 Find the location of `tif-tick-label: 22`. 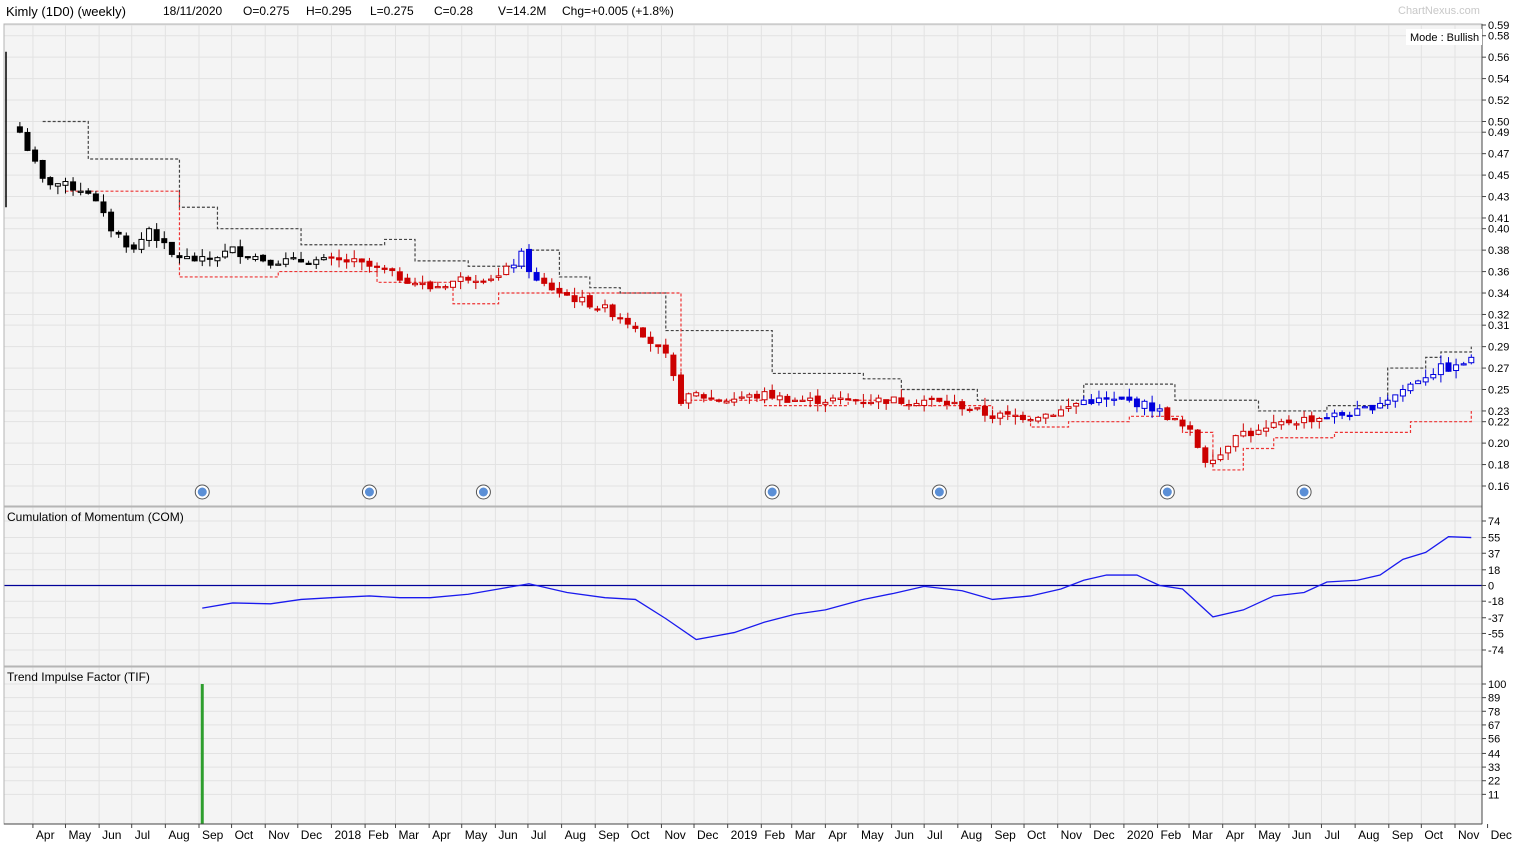

tif-tick-label: 22 is located at coordinates (1494, 782).